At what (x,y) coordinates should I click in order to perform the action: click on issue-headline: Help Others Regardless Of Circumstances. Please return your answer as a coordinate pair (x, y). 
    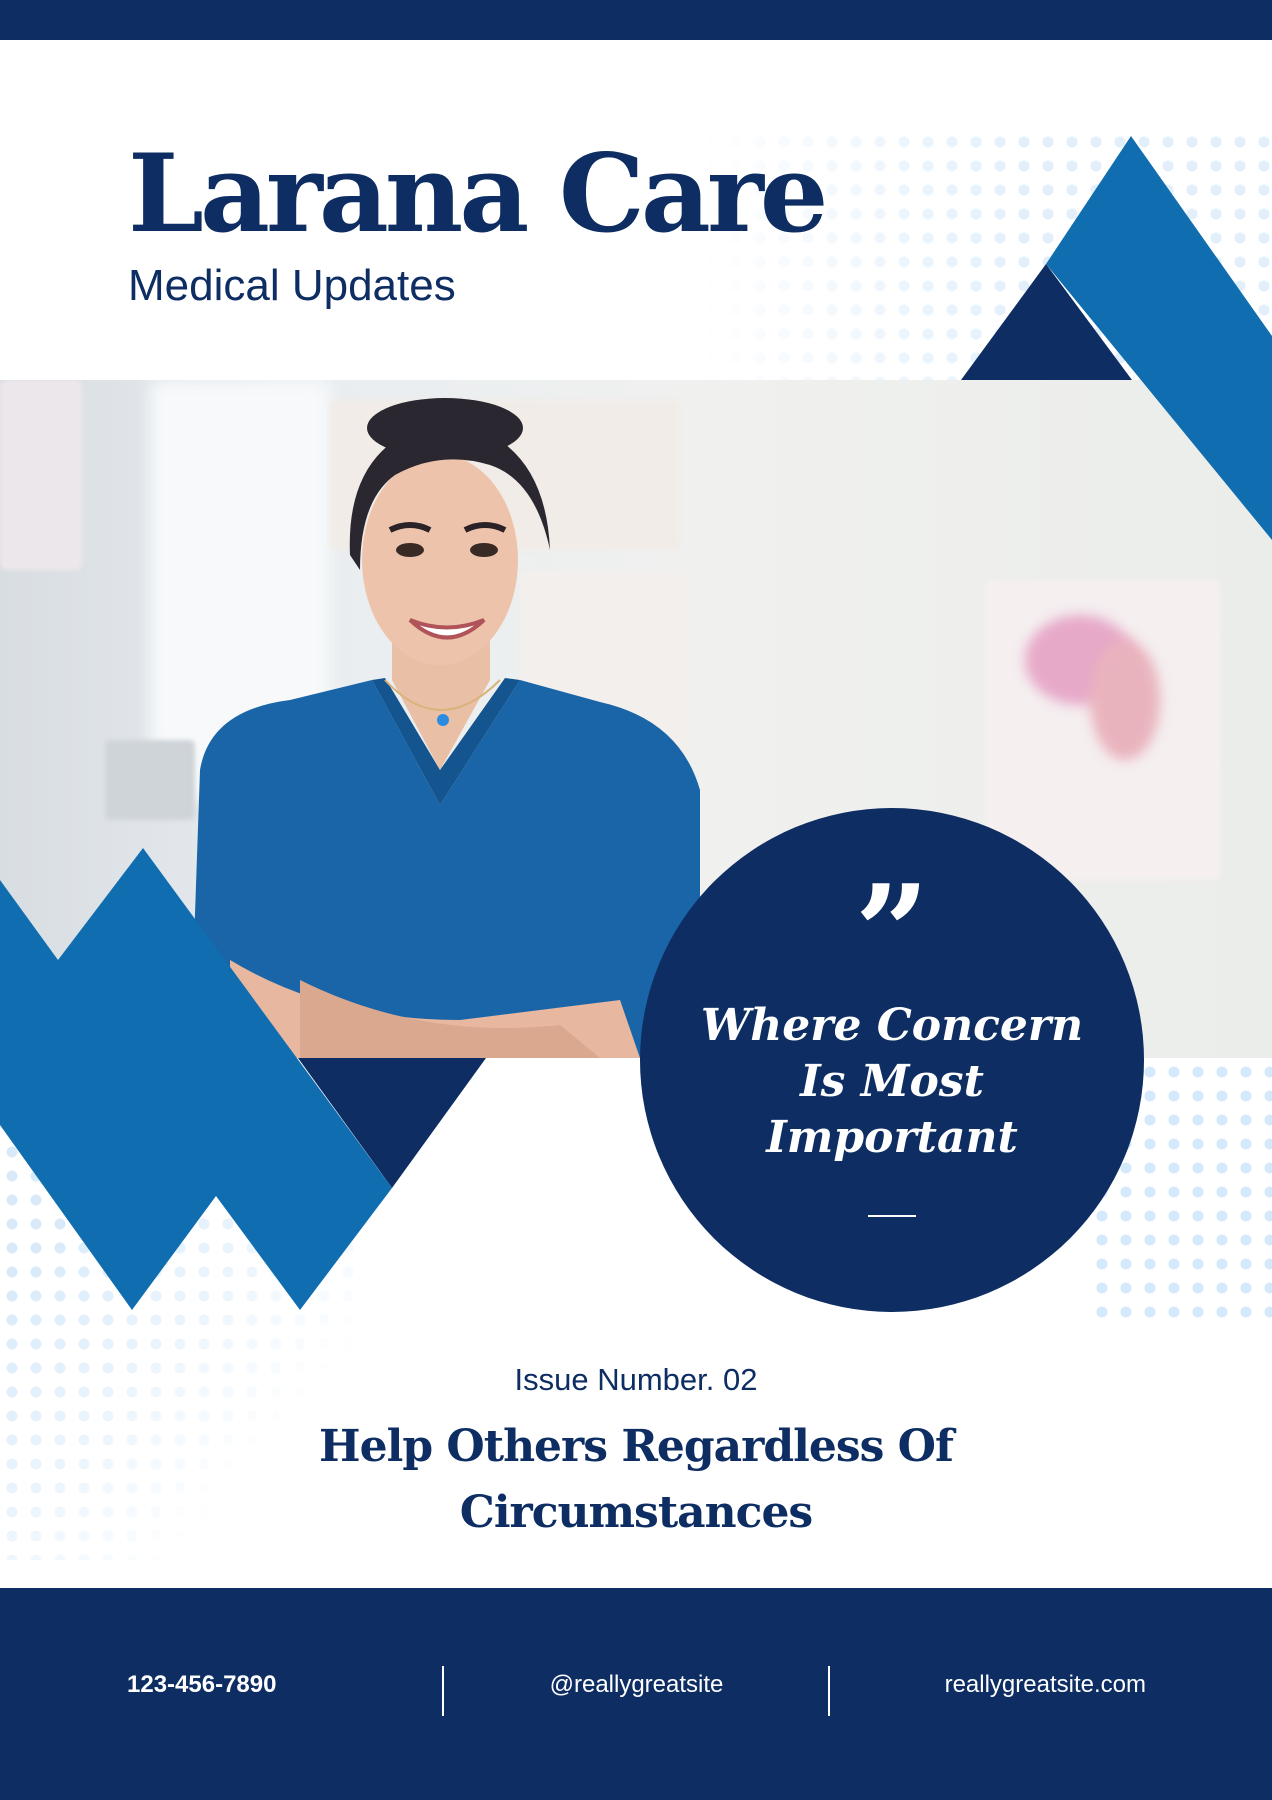
    Looking at the image, I should click on (636, 1479).